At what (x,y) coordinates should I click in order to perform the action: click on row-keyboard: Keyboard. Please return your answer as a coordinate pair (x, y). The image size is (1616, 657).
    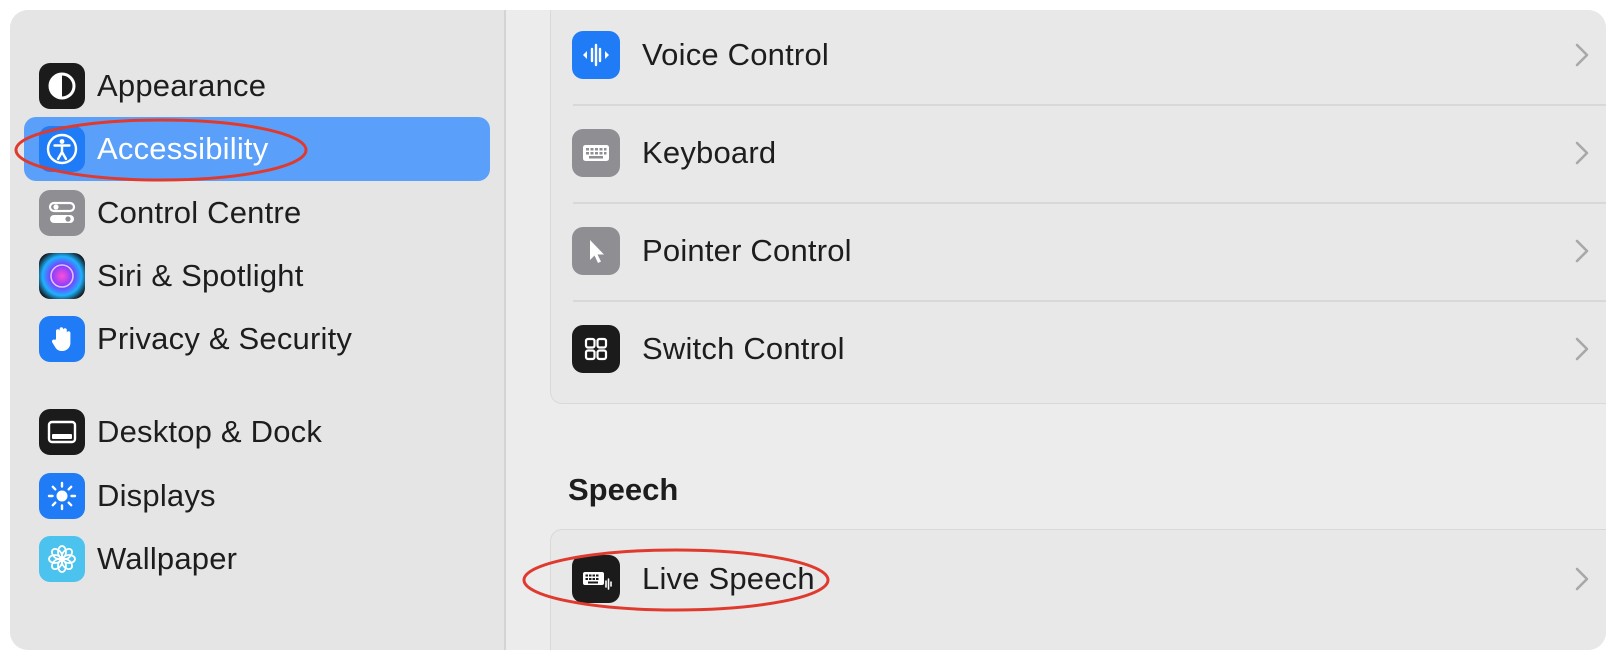
    Looking at the image, I should click on (1078, 153).